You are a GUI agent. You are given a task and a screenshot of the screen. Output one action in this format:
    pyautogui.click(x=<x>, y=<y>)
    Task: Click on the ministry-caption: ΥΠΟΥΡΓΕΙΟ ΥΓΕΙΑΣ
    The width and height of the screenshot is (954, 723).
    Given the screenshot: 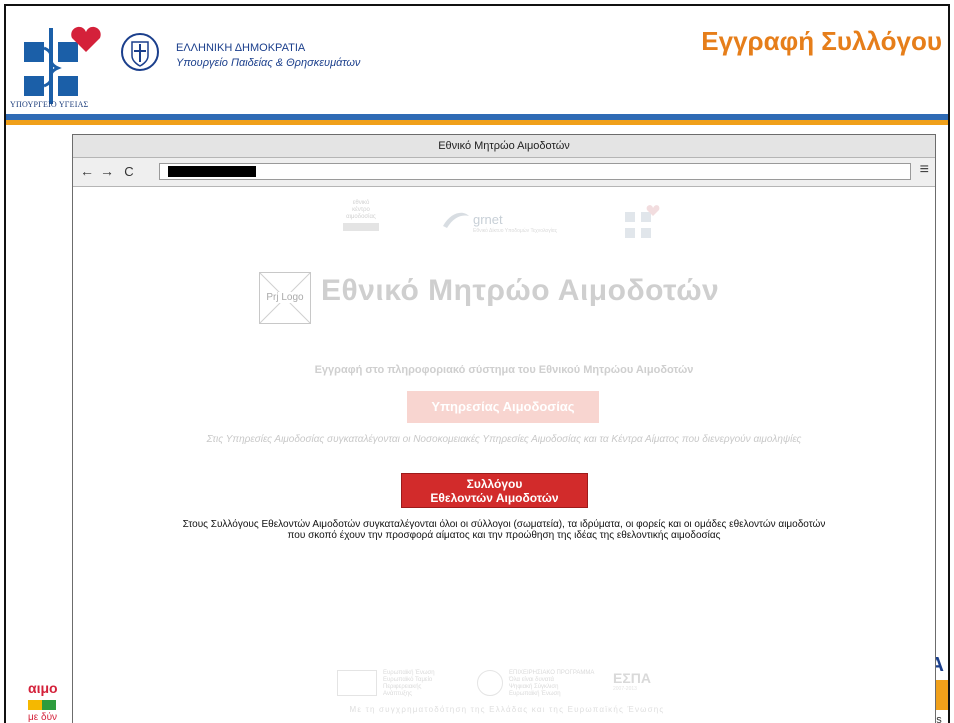 What is the action you would take?
    pyautogui.click(x=49, y=104)
    